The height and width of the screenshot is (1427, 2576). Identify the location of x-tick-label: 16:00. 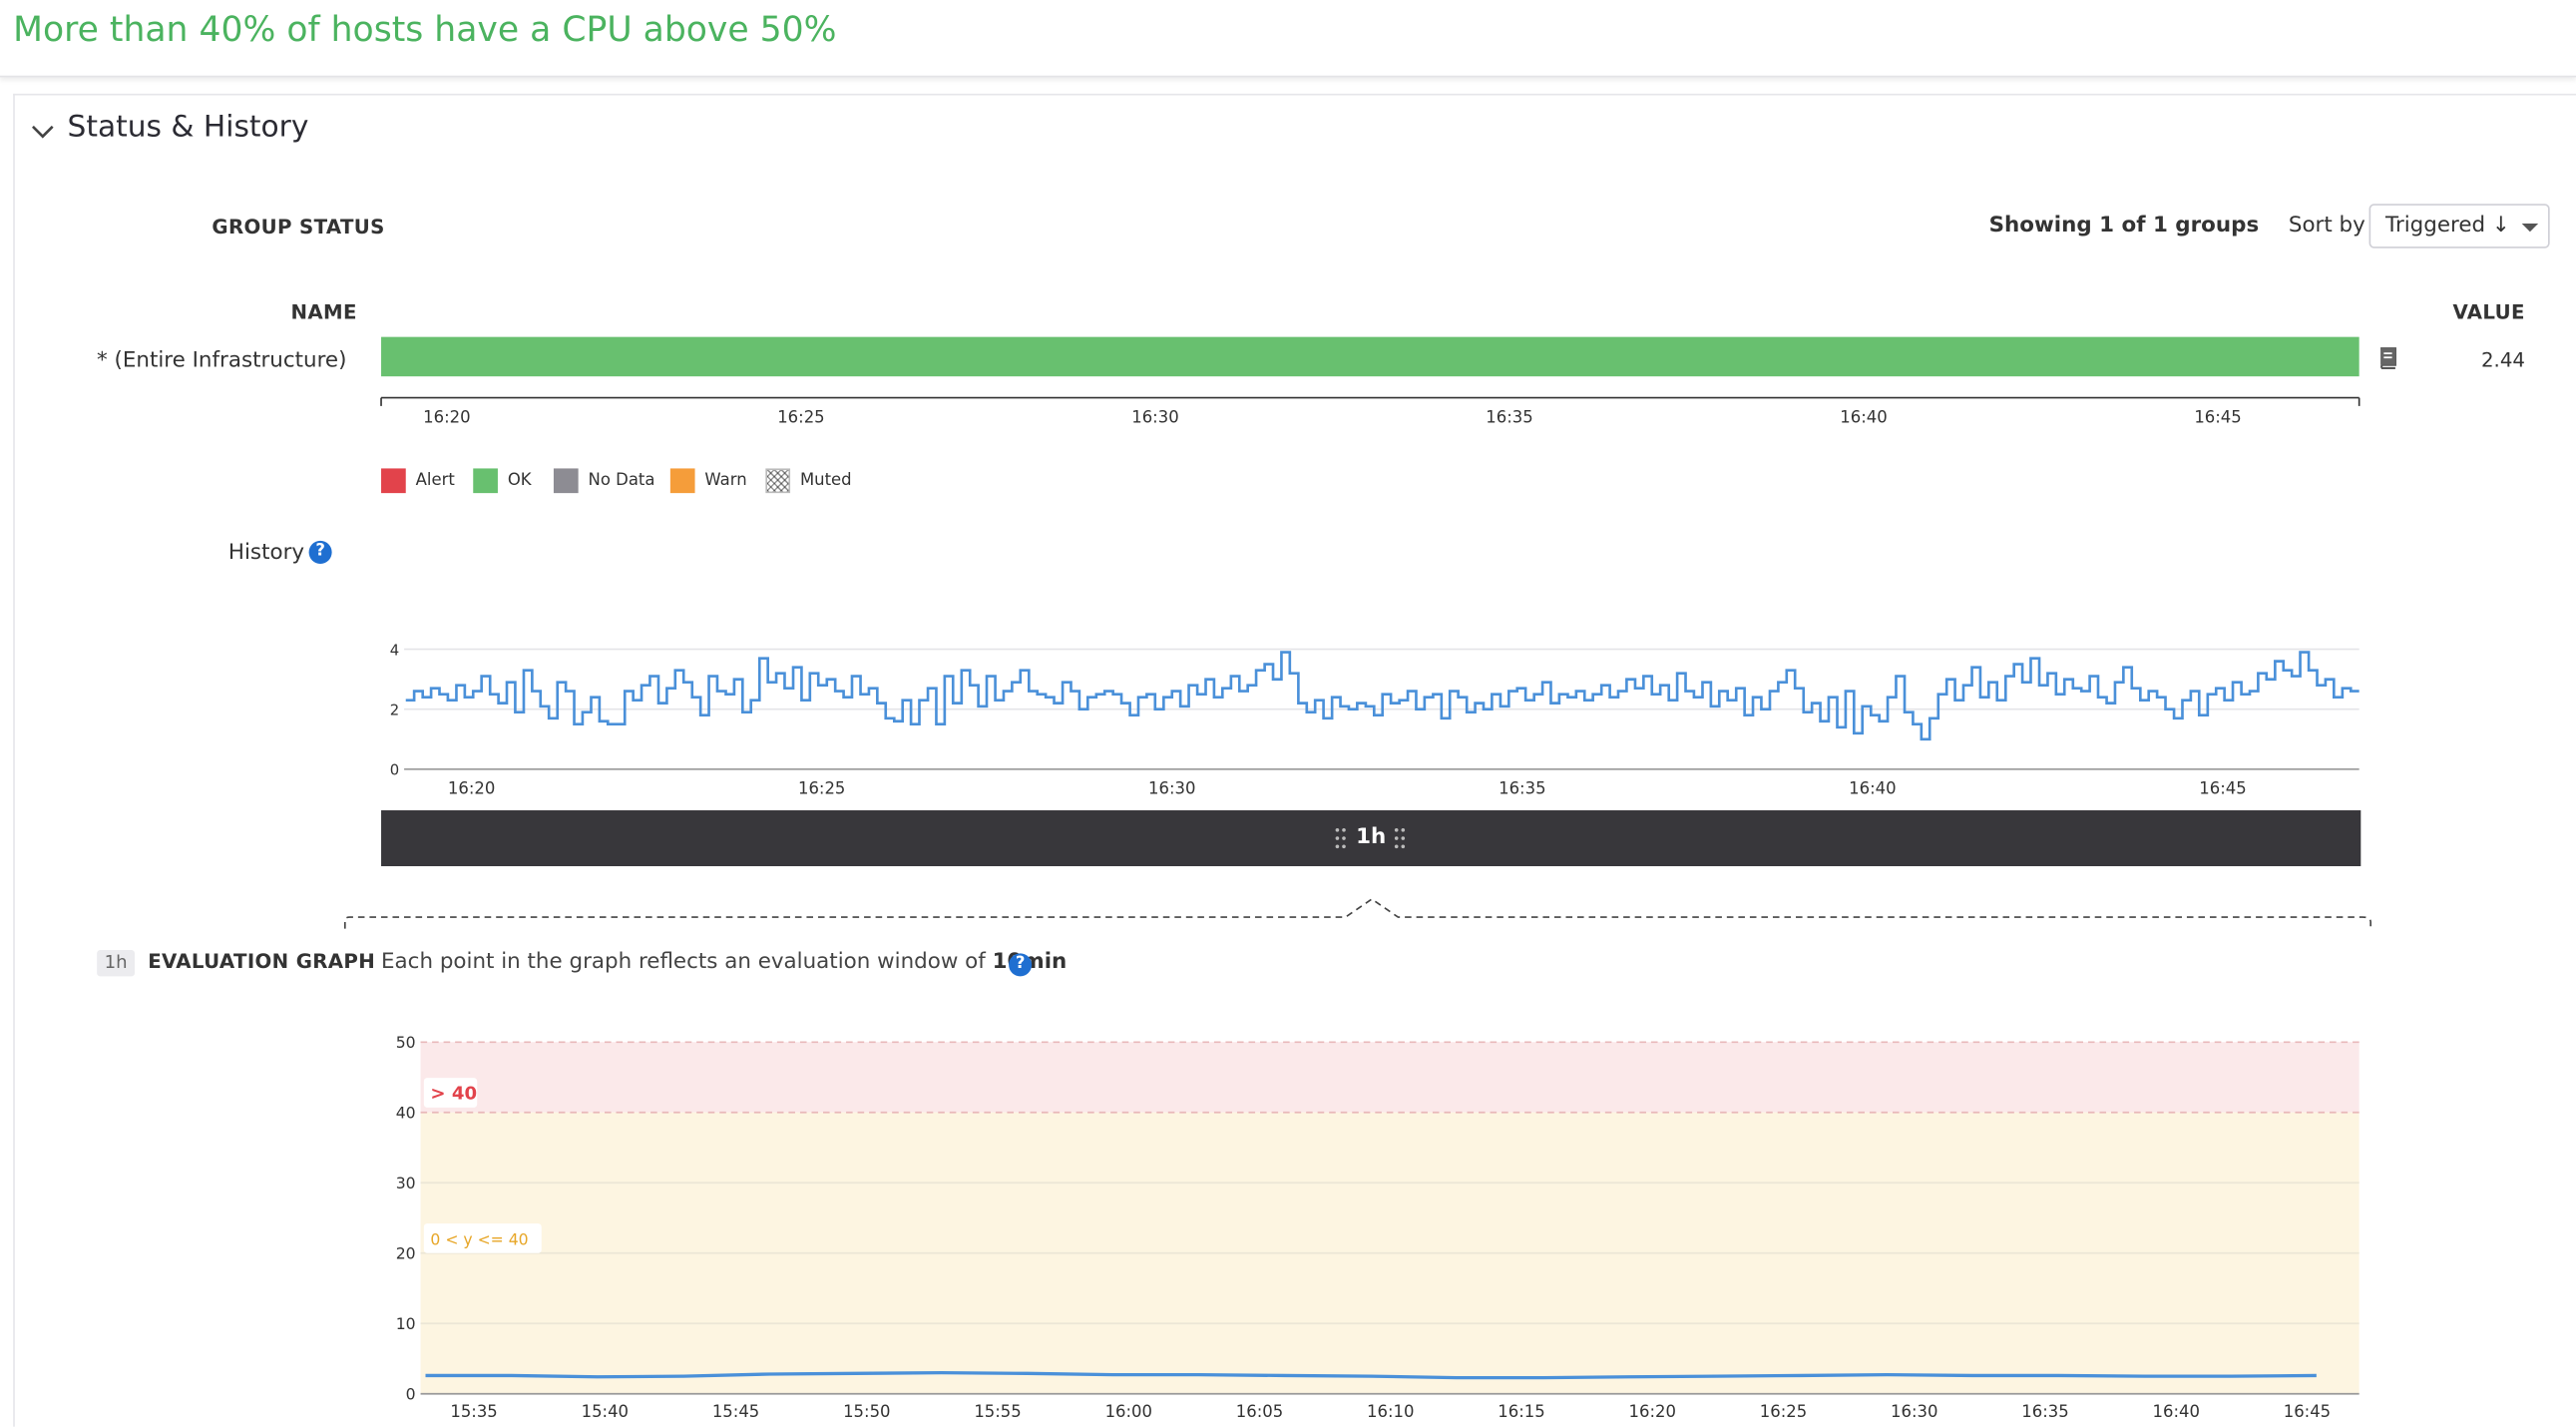
(1128, 1412).